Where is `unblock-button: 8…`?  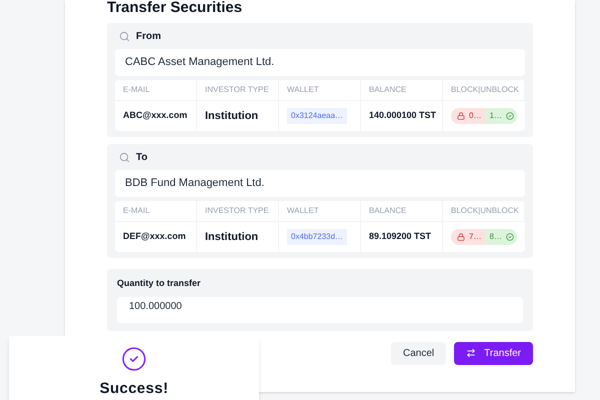 unblock-button: 8… is located at coordinates (501, 237).